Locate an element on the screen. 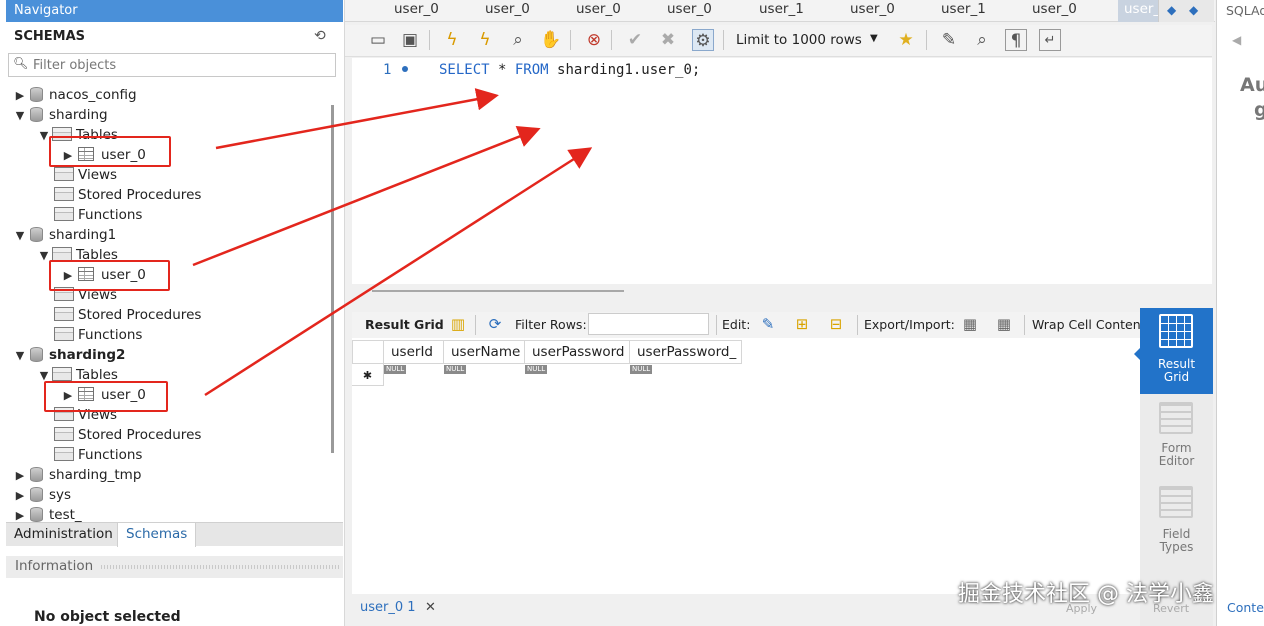  navigator-tabs: Administration Schemas is located at coordinates (174, 534).